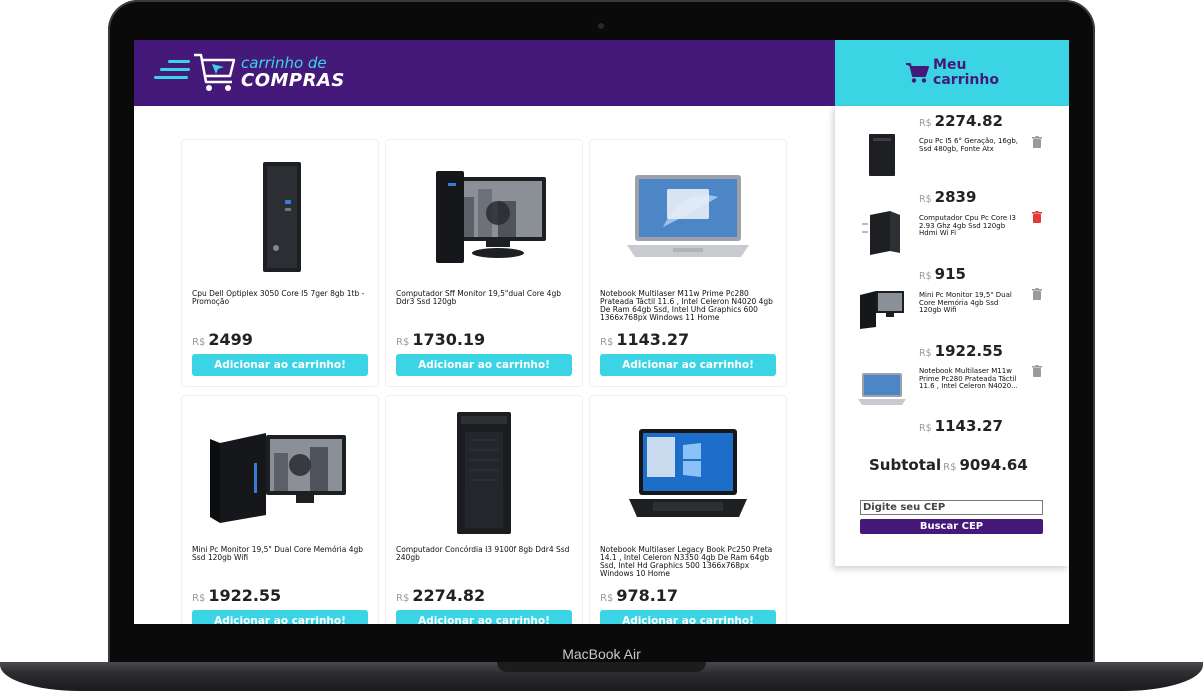 The image size is (1203, 691). Describe the element at coordinates (601, 667) in the screenshot. I see `laptop-base-notch` at that location.